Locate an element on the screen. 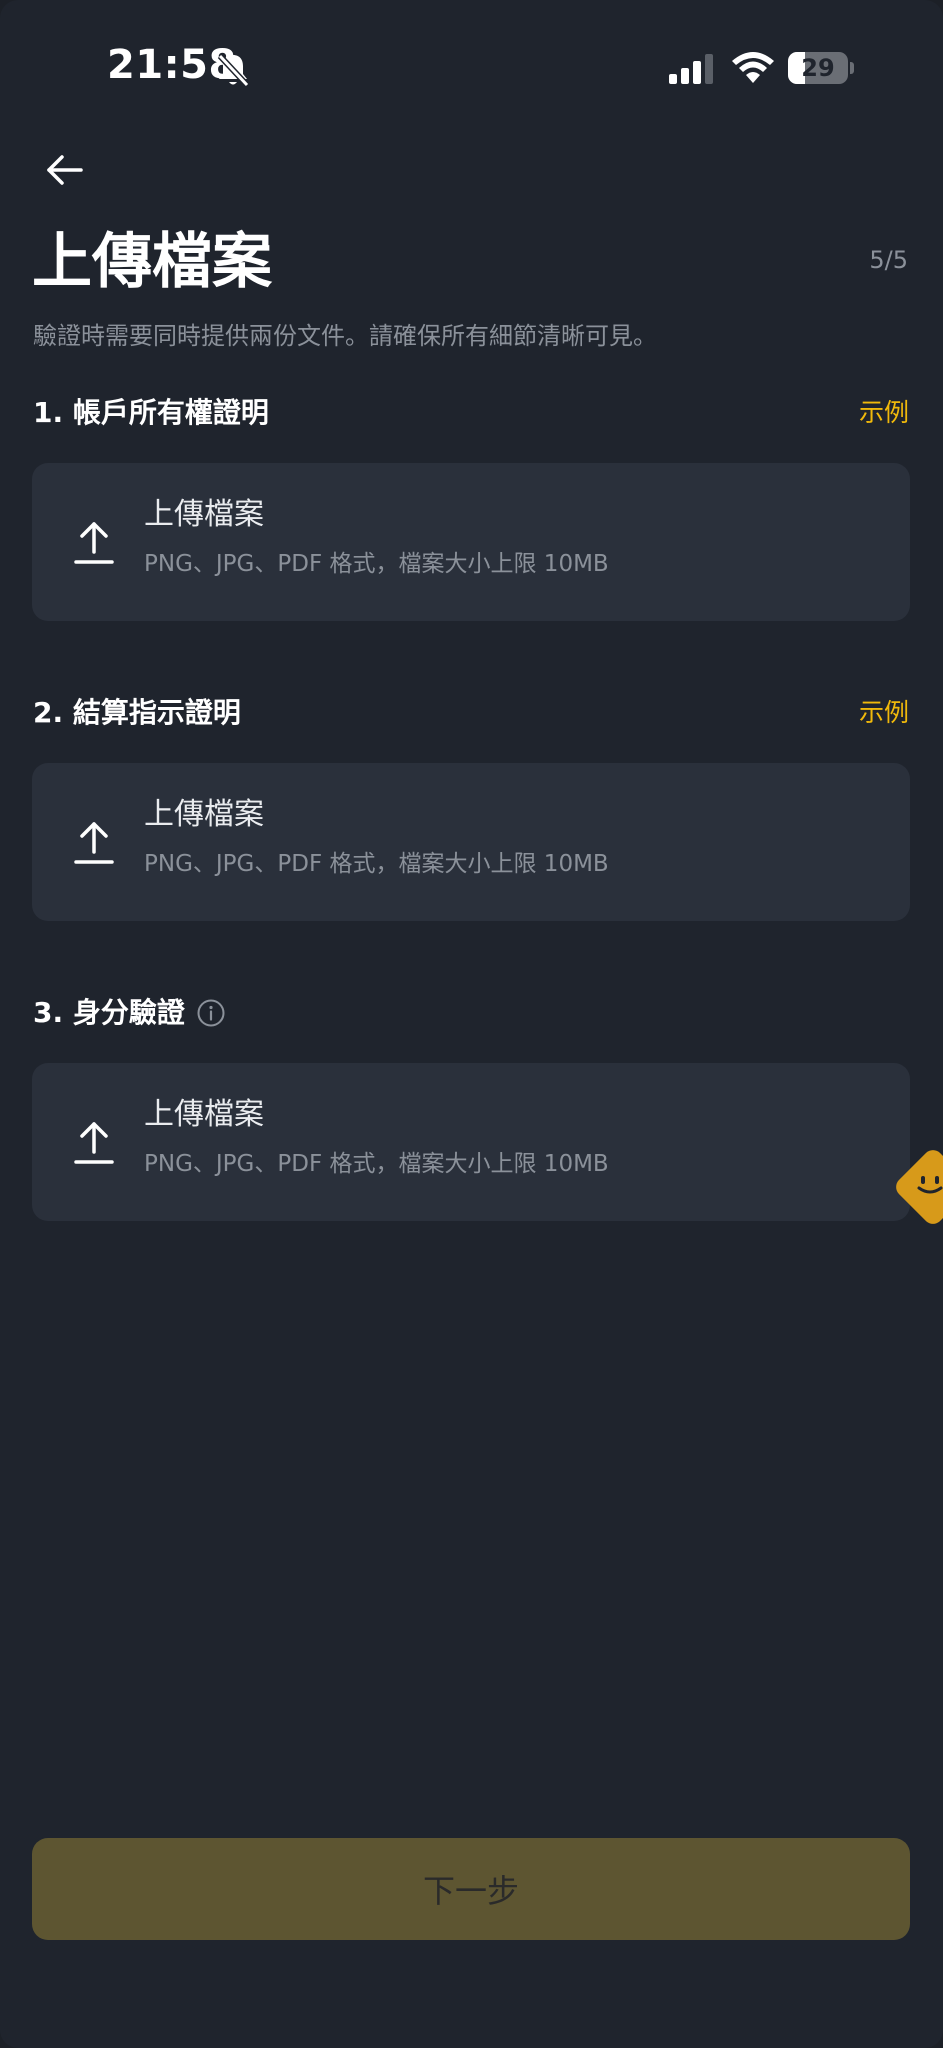 This screenshot has height=2048, width=943. smiley-icon is located at coordinates (930, 1185).